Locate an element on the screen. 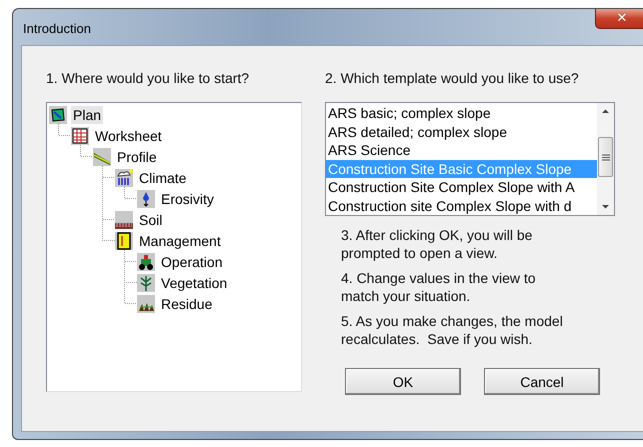 The image size is (643, 447). tree-item: Climate is located at coordinates (162, 177).